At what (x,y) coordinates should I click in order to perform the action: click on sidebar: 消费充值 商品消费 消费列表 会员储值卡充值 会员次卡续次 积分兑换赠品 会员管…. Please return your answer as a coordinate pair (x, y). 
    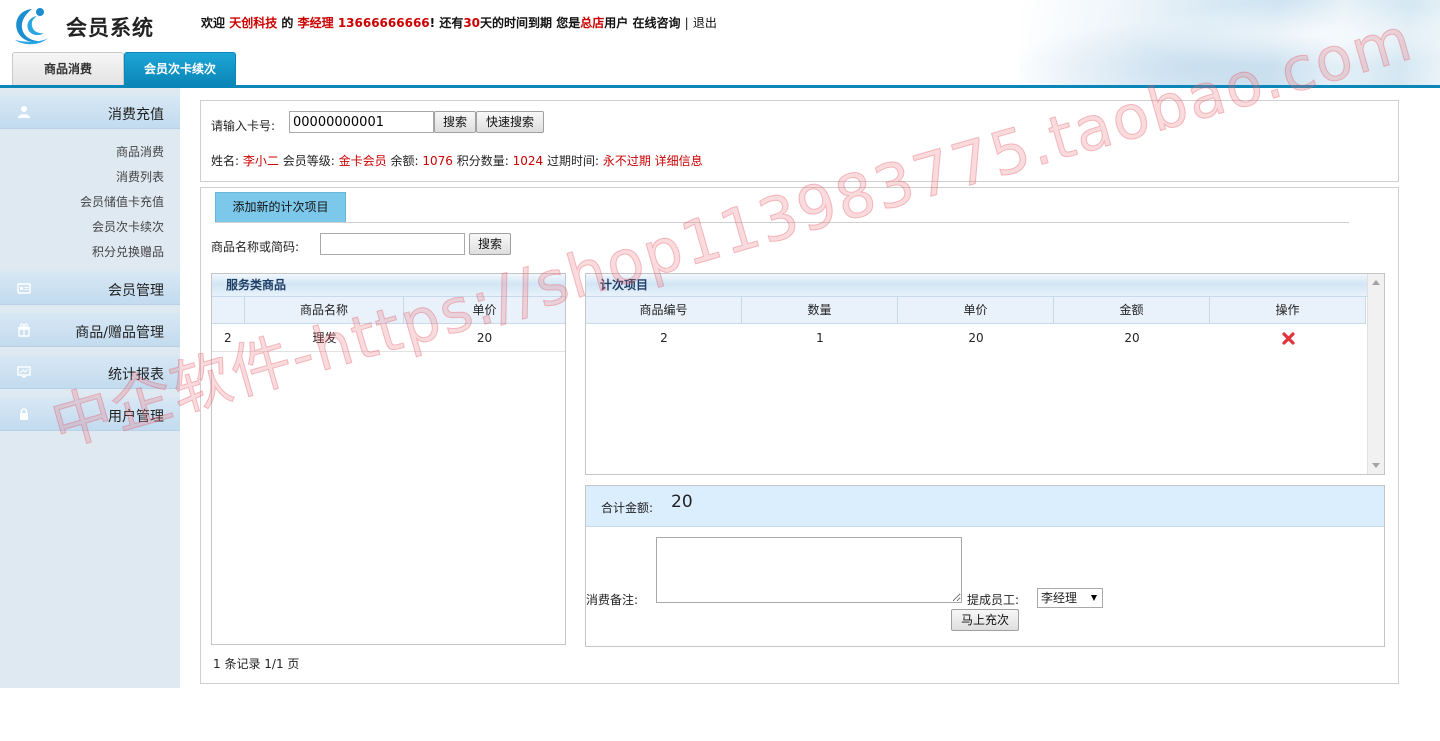
    Looking at the image, I should click on (90, 388).